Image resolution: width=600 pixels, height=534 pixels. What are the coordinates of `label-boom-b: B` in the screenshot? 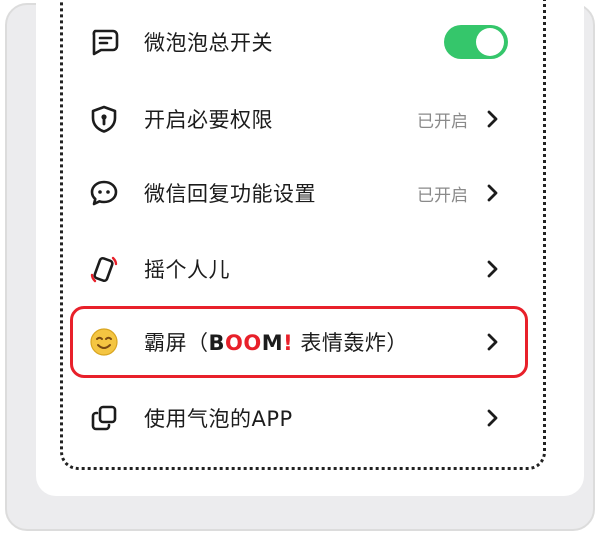 It's located at (217, 343).